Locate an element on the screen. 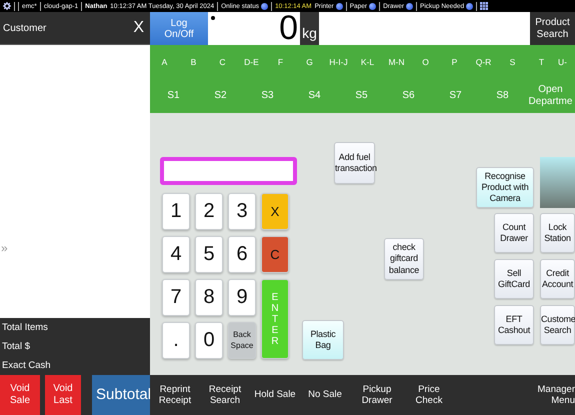 Image resolution: width=575 pixels, height=415 pixels. total-label: Exact Cash is located at coordinates (27, 366).